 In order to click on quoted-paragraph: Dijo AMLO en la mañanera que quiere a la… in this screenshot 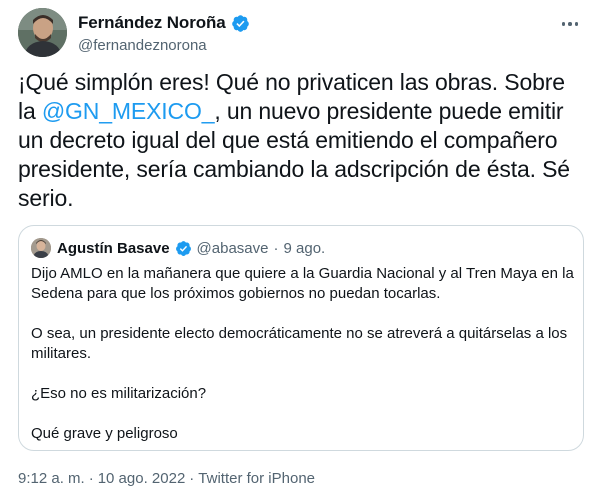, I will do `click(302, 283)`.